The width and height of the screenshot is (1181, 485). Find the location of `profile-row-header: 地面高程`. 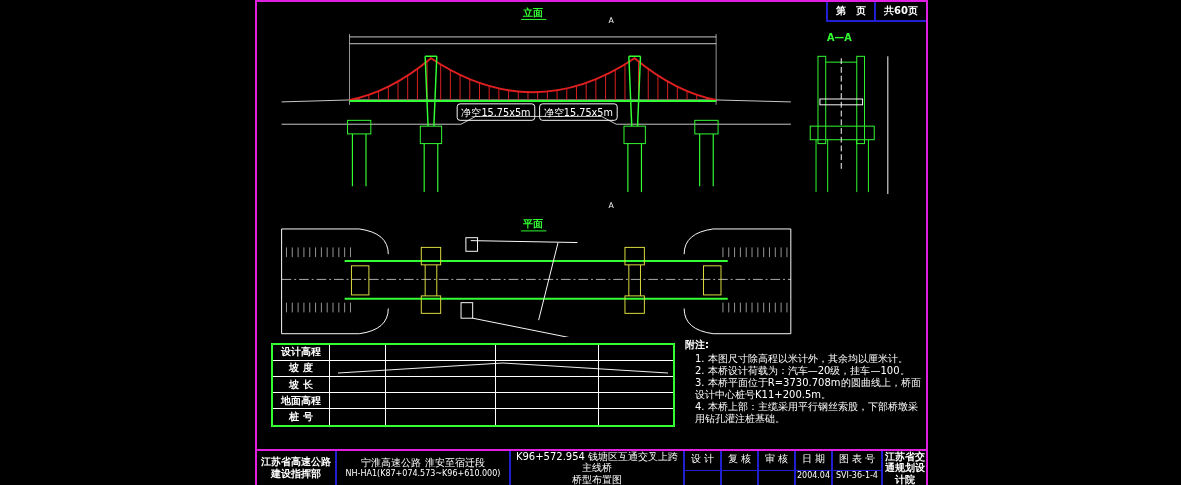

profile-row-header: 地面高程 is located at coordinates (301, 401).